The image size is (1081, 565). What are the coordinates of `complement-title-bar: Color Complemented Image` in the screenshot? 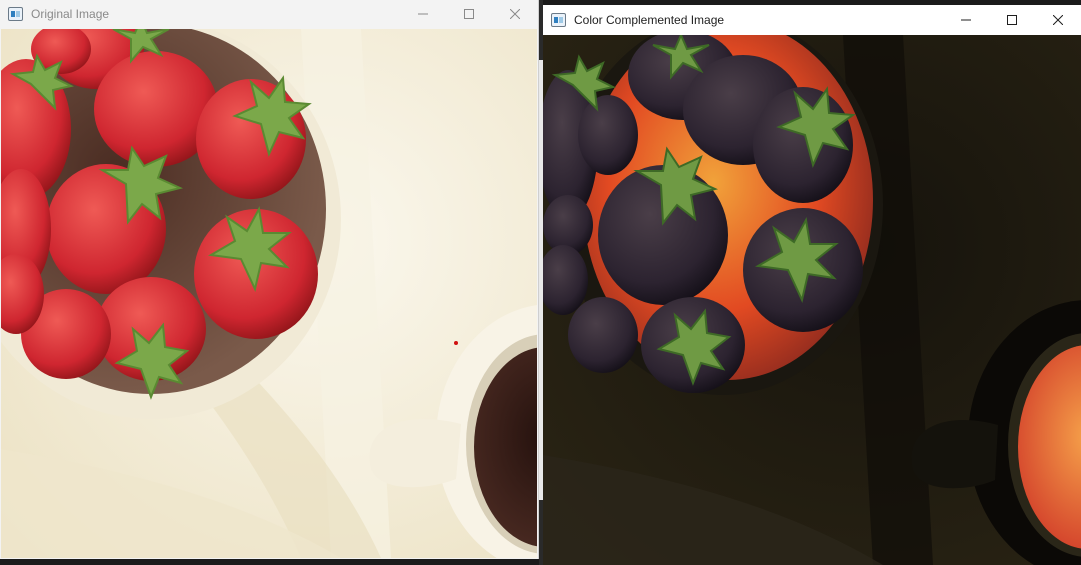 It's located at (812, 19).